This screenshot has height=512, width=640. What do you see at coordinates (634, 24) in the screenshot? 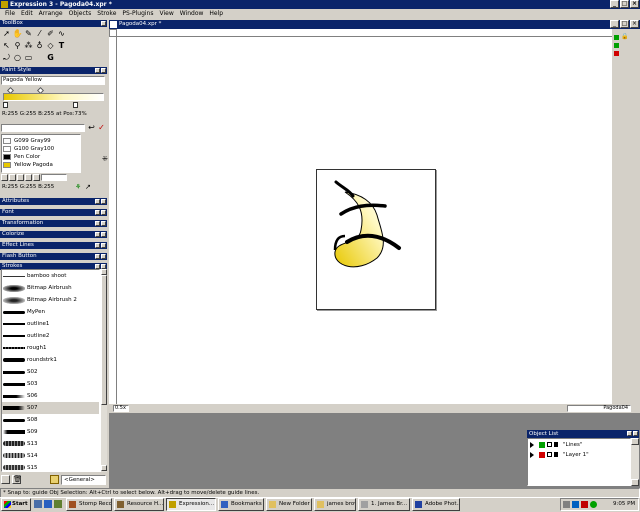
I see `doc-close-button: ×` at bounding box center [634, 24].